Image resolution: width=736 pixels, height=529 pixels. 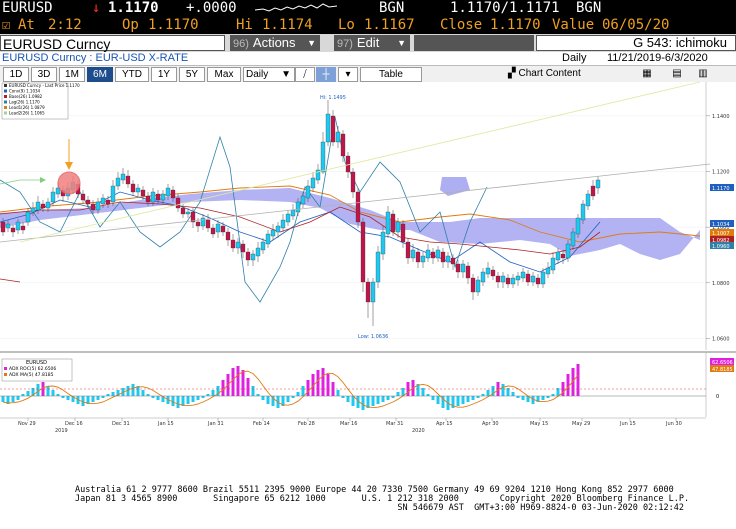 I want to click on table-button: Table, so click(x=391, y=74).